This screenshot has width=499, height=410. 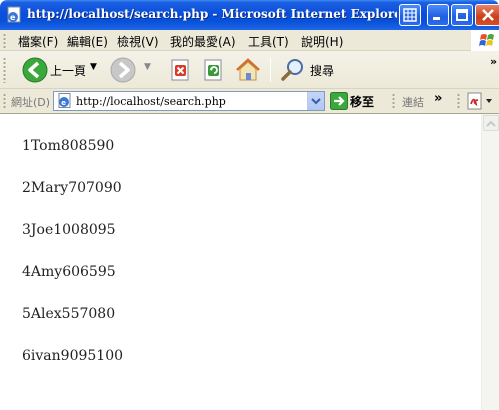 What do you see at coordinates (123, 70) in the screenshot?
I see `forward-arrow-icon` at bounding box center [123, 70].